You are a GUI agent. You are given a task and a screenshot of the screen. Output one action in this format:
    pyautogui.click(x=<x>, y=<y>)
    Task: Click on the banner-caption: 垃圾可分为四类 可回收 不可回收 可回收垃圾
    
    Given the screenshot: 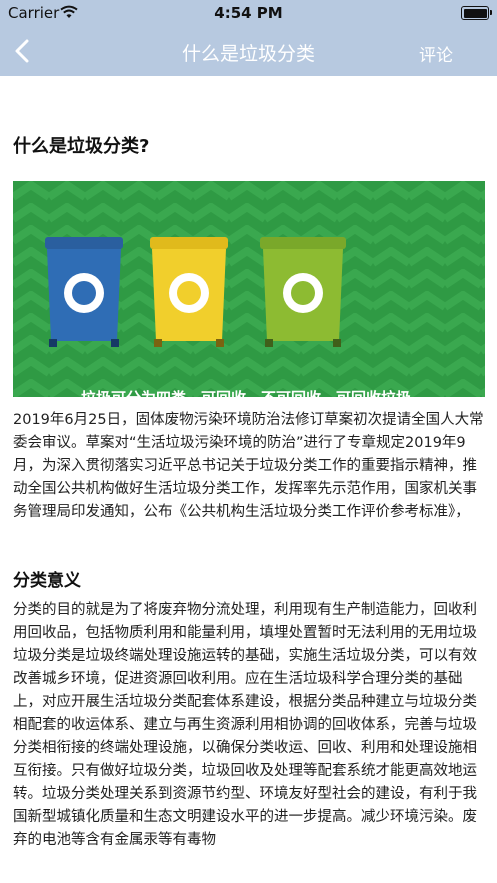 What is the action you would take?
    pyautogui.click(x=246, y=393)
    